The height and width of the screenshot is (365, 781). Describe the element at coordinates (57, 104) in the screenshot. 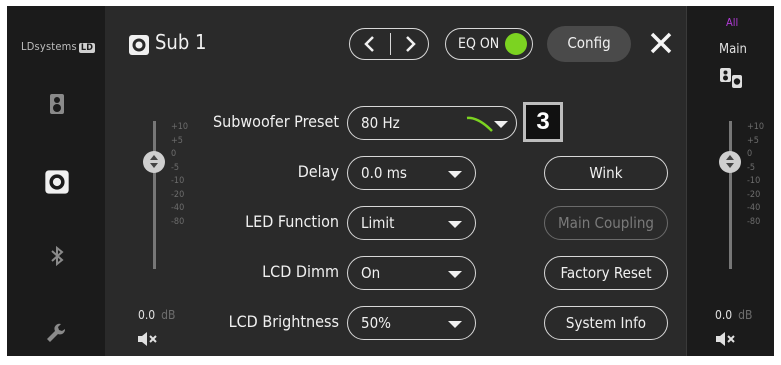

I see `speaker-pair-icon` at that location.